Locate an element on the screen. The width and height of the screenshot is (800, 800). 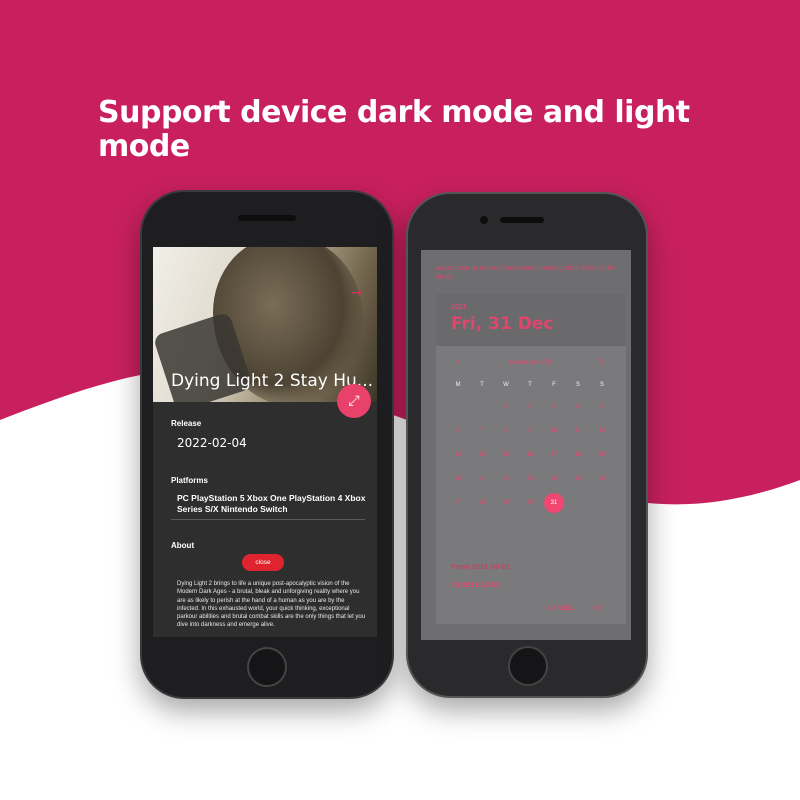
arrow-right-icon: → is located at coordinates (357, 293).